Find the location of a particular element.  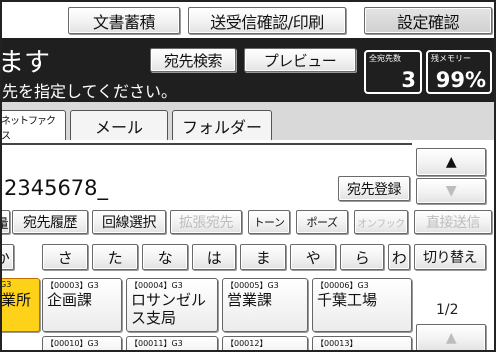

page-indicator: 1/2 is located at coordinates (447, 310).